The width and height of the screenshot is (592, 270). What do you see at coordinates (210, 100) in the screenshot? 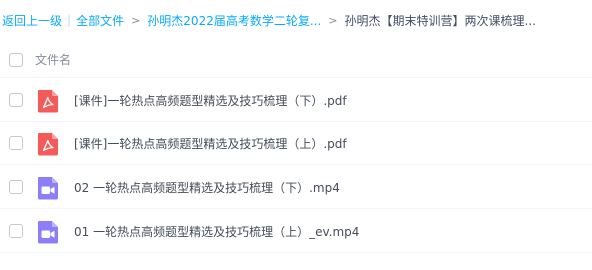
I see `file-name: [课件]一轮热点高频题型精选及技巧梳理（下）.pdf` at bounding box center [210, 100].